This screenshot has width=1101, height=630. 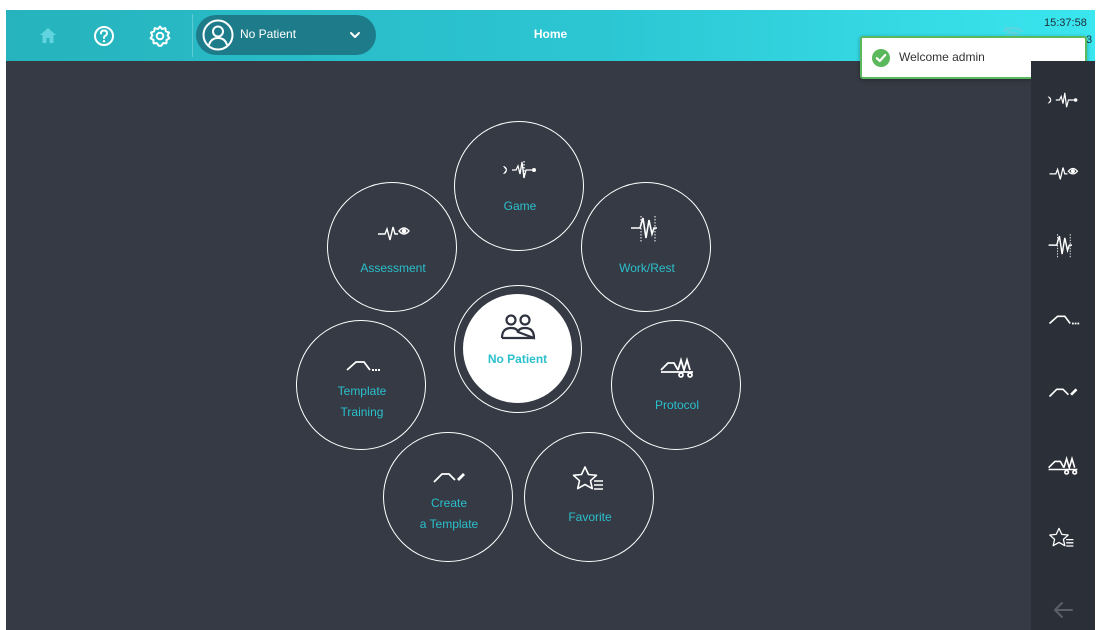 What do you see at coordinates (1063, 345) in the screenshot?
I see `right-rail` at bounding box center [1063, 345].